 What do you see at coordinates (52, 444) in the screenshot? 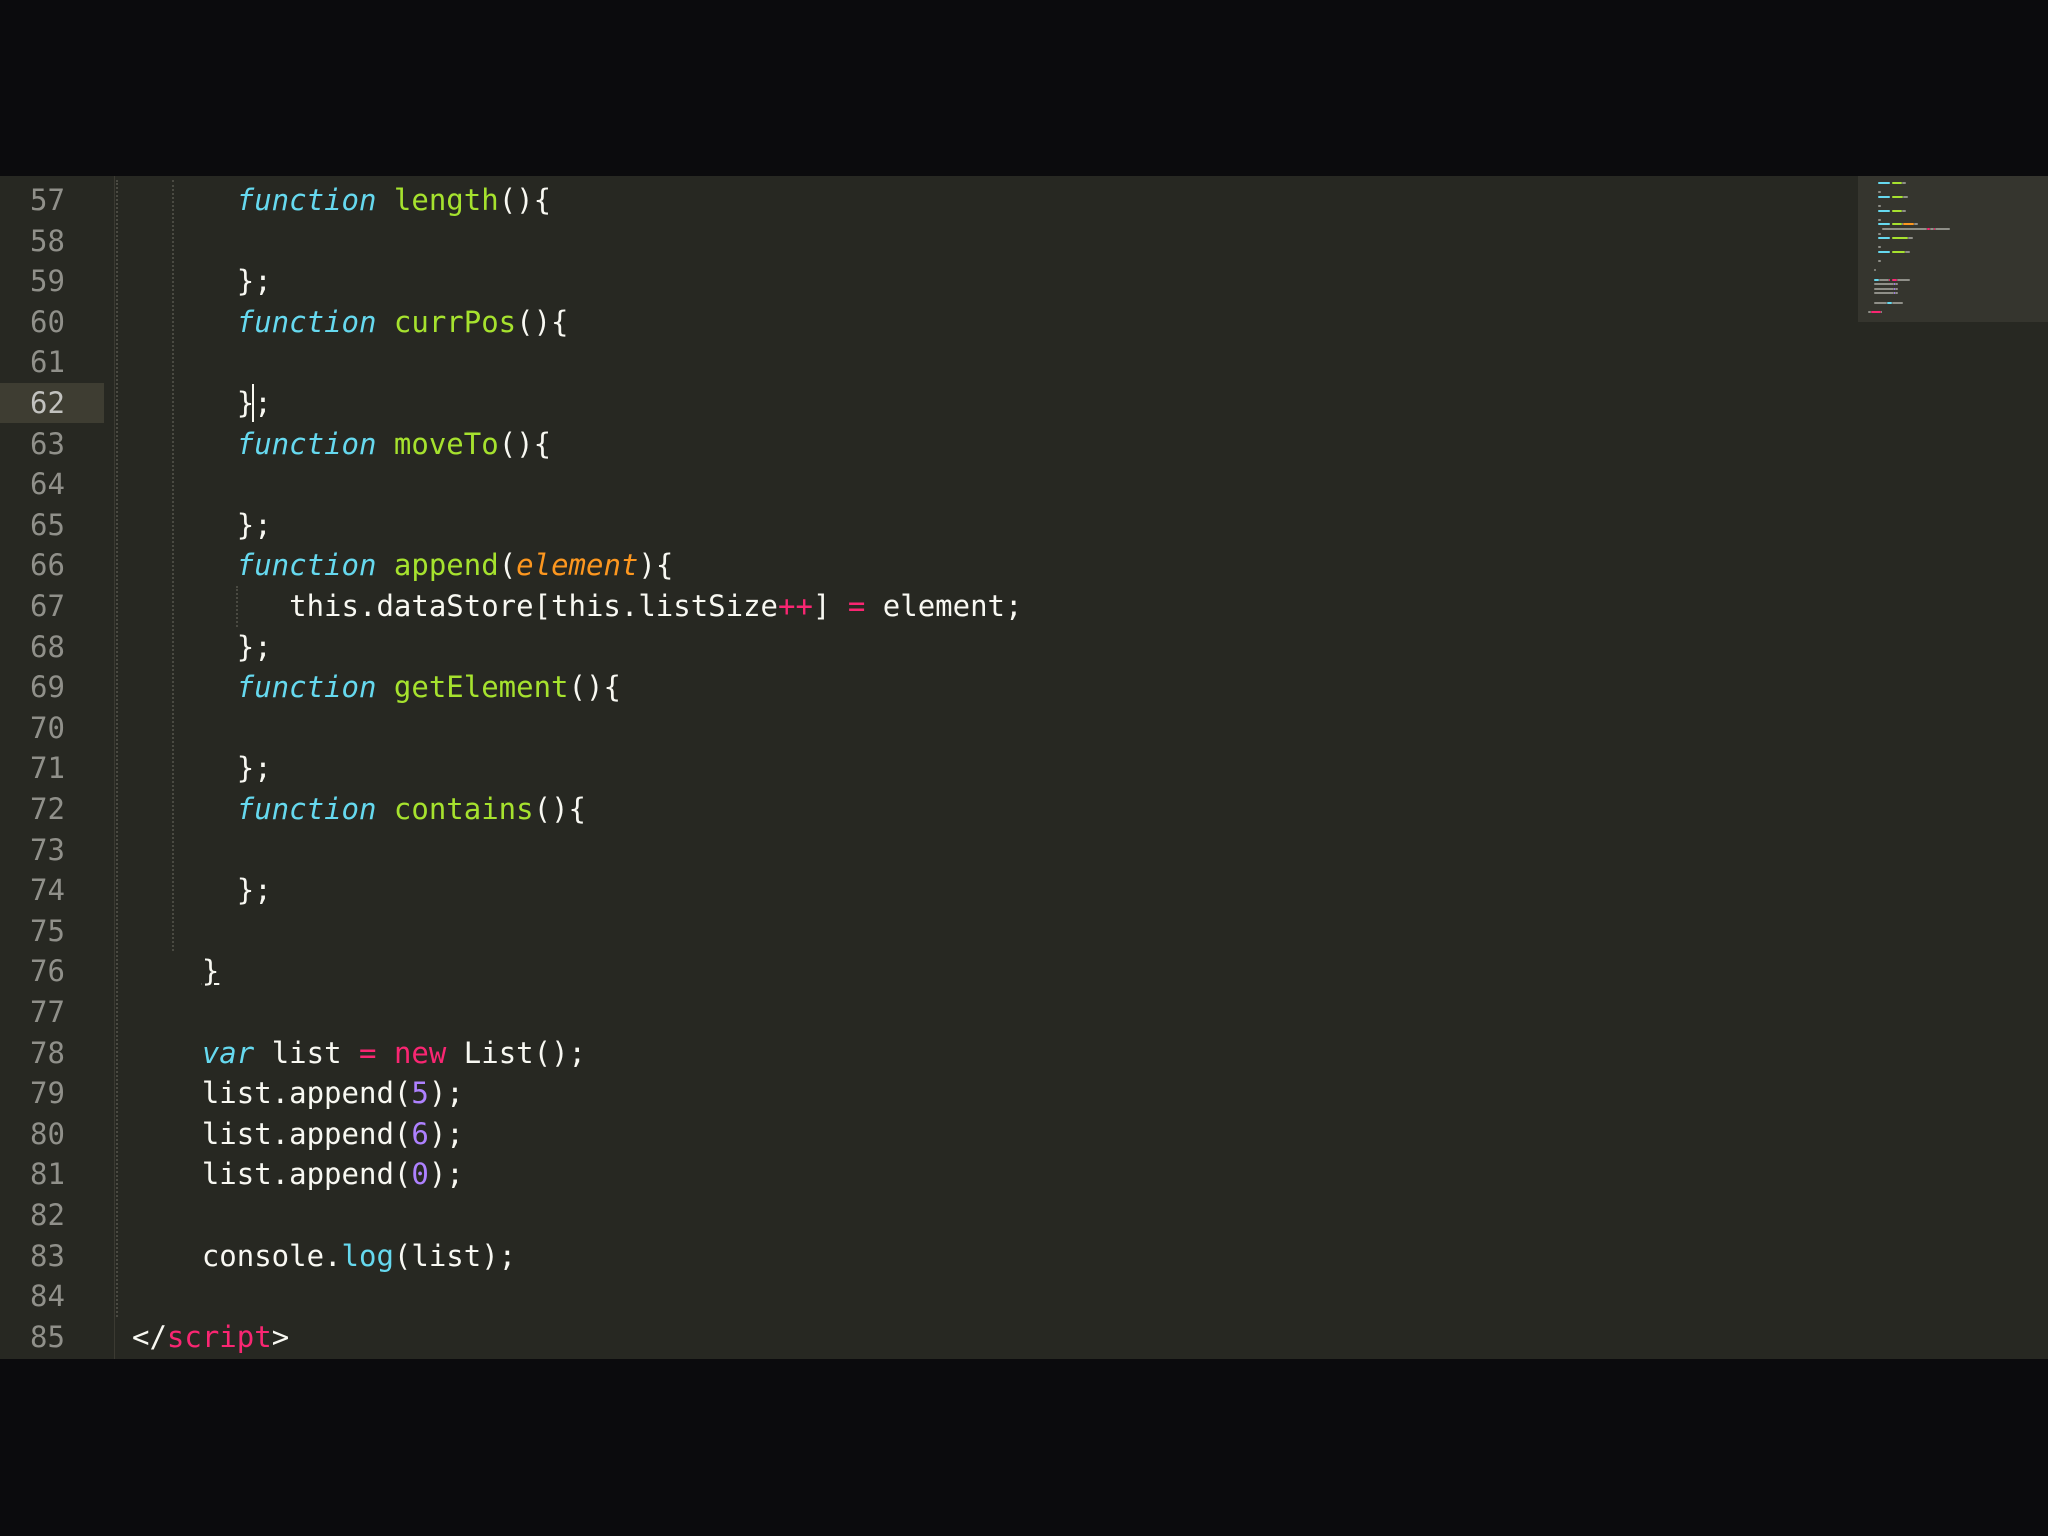
I see `line-number: 63` at bounding box center [52, 444].